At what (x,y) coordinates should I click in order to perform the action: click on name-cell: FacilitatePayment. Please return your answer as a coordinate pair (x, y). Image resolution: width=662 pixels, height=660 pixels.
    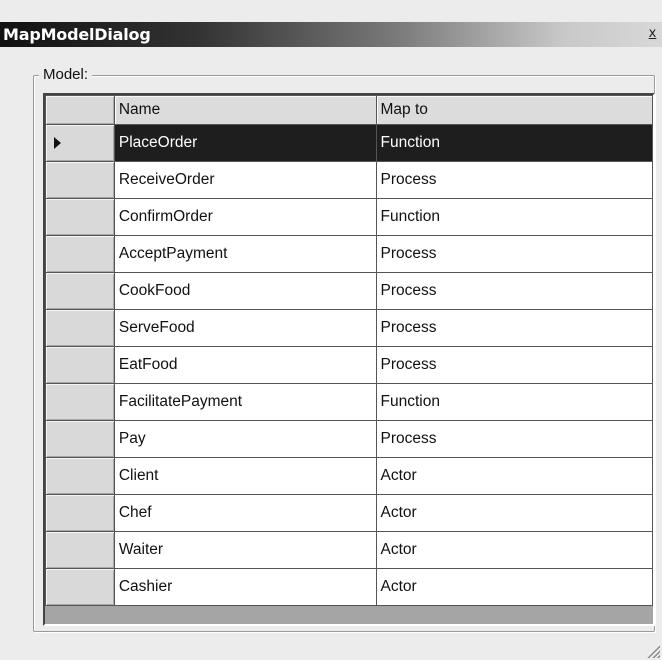
    Looking at the image, I should click on (245, 402).